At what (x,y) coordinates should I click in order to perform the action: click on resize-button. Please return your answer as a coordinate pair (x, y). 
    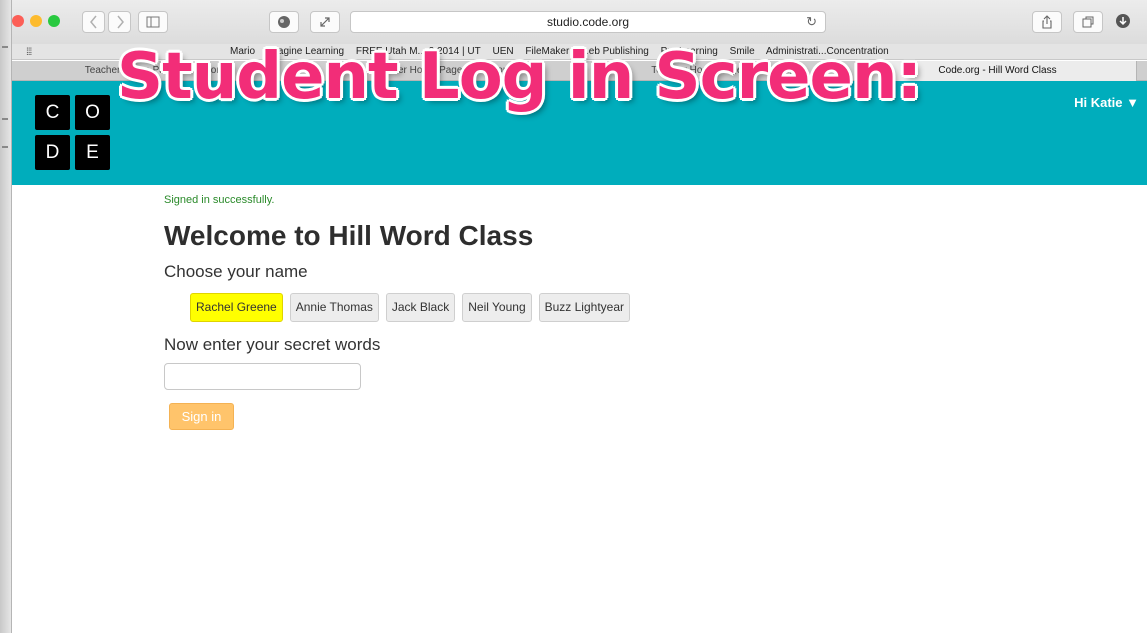
    Looking at the image, I should click on (325, 22).